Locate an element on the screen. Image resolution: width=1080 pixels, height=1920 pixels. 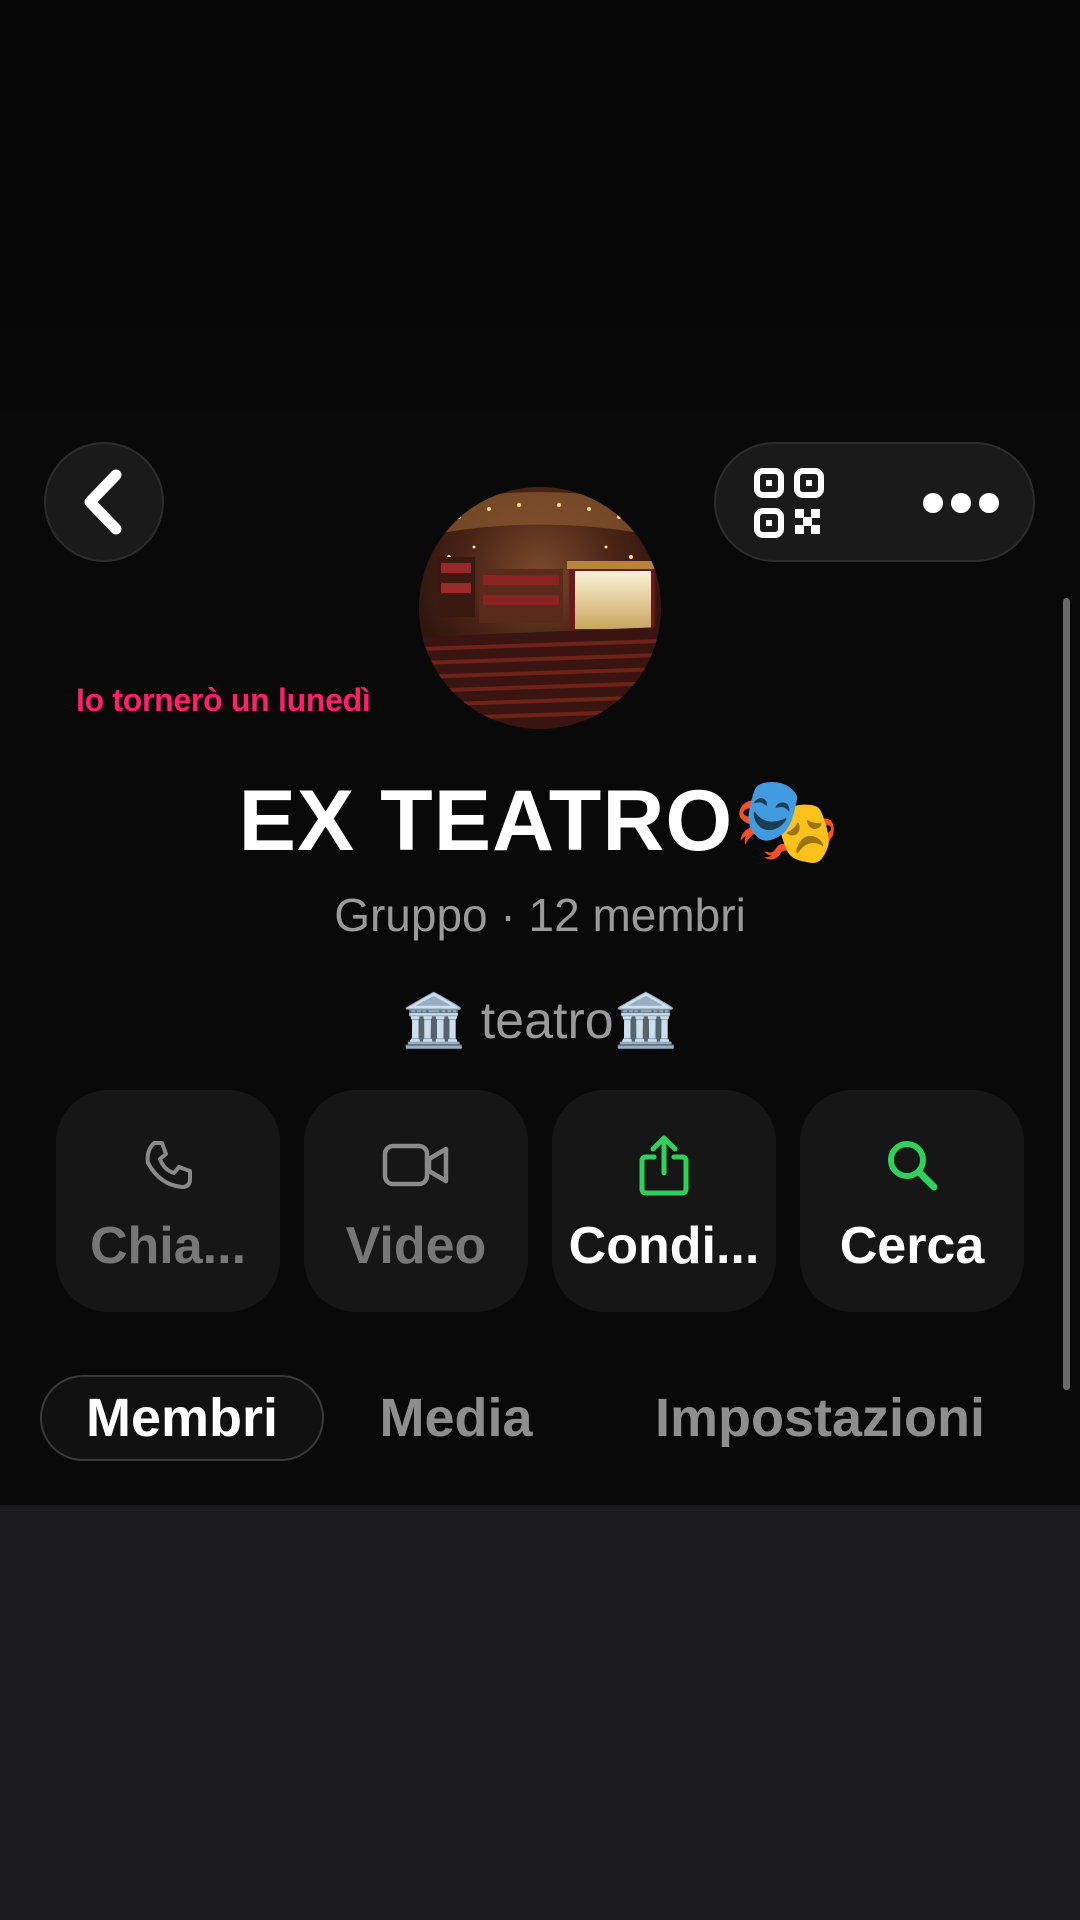
theater-photo is located at coordinates (540, 608).